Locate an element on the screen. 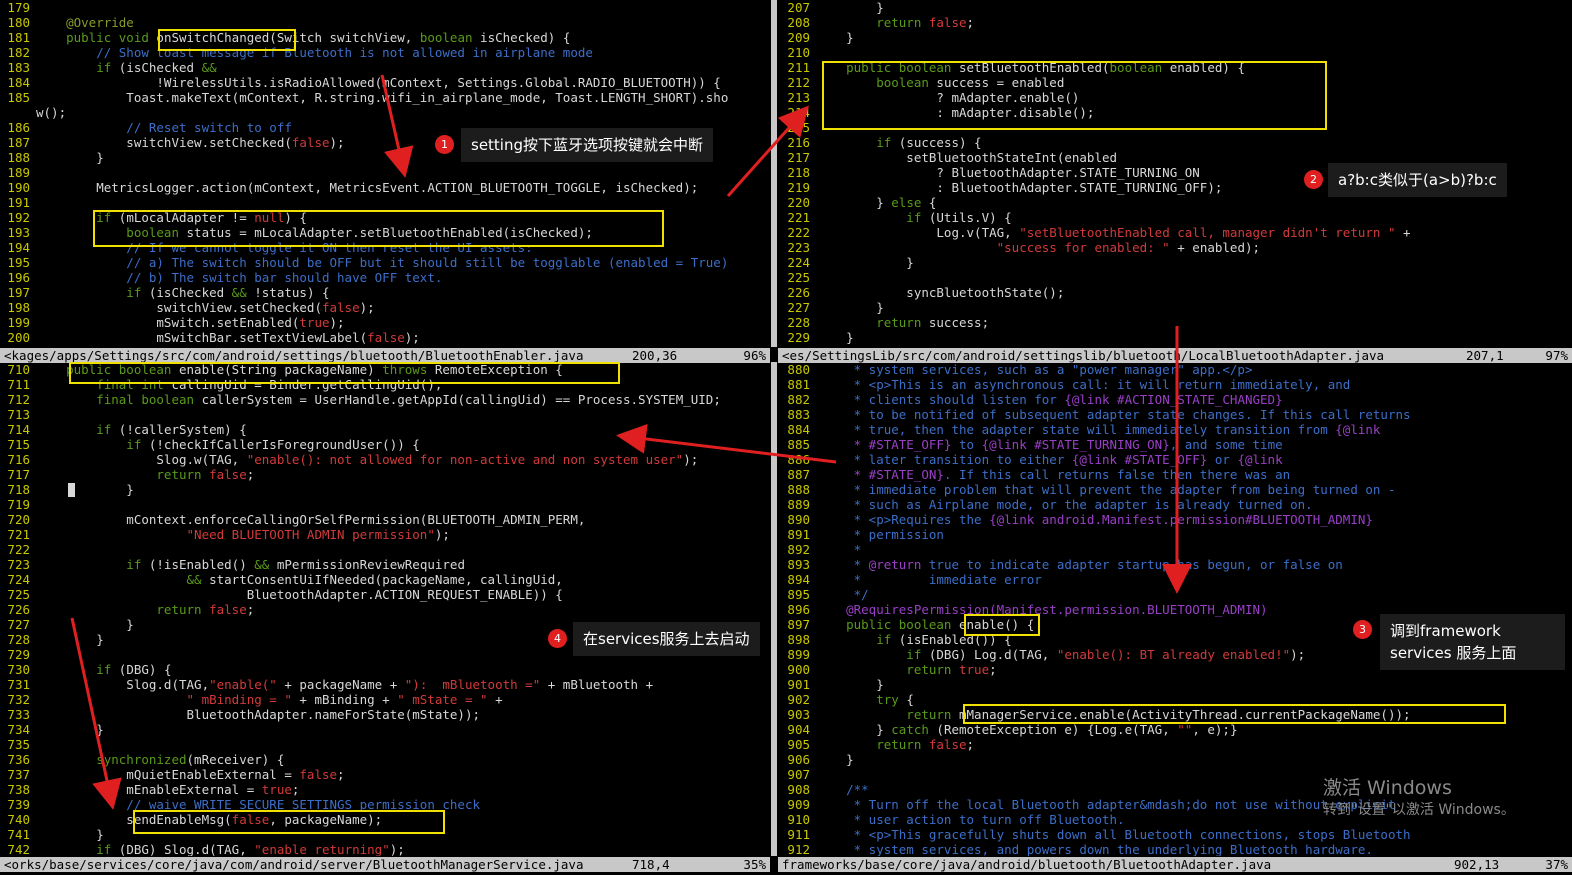  annotation-note-4: 在services服务上去启动 is located at coordinates (666, 639).